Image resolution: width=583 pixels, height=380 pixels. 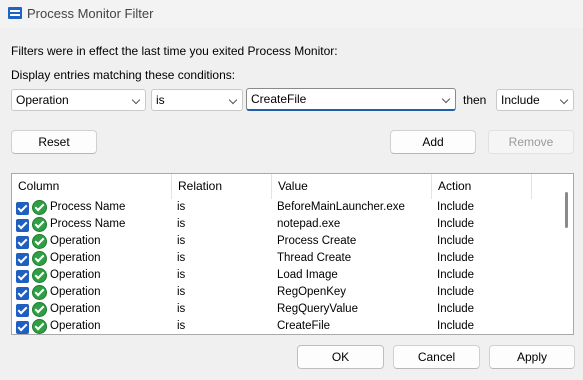 What do you see at coordinates (340, 357) in the screenshot?
I see `ok-button: OK` at bounding box center [340, 357].